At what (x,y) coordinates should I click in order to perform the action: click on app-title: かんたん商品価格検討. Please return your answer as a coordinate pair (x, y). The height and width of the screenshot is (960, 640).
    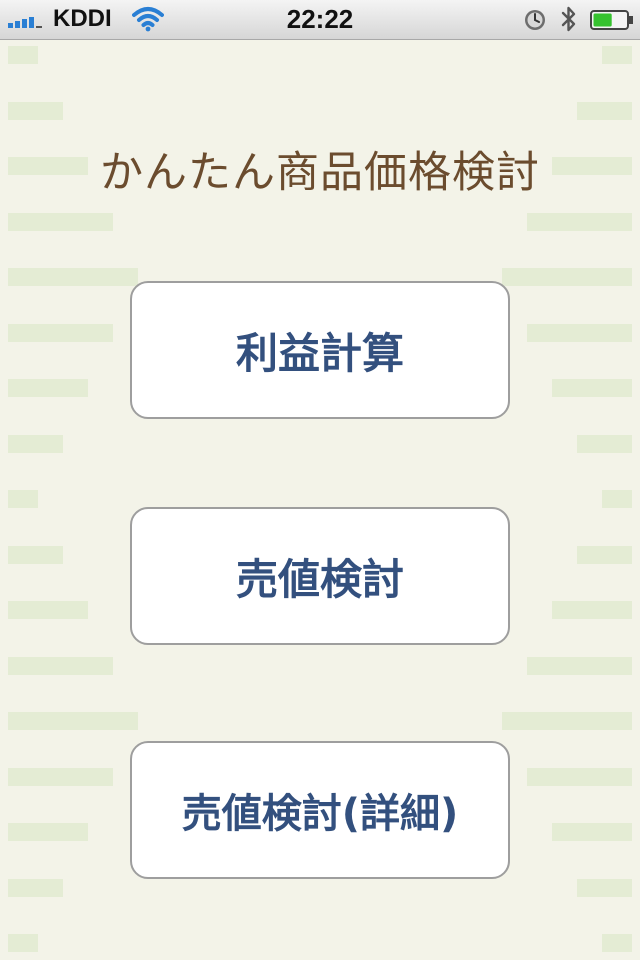
    Looking at the image, I should click on (320, 173).